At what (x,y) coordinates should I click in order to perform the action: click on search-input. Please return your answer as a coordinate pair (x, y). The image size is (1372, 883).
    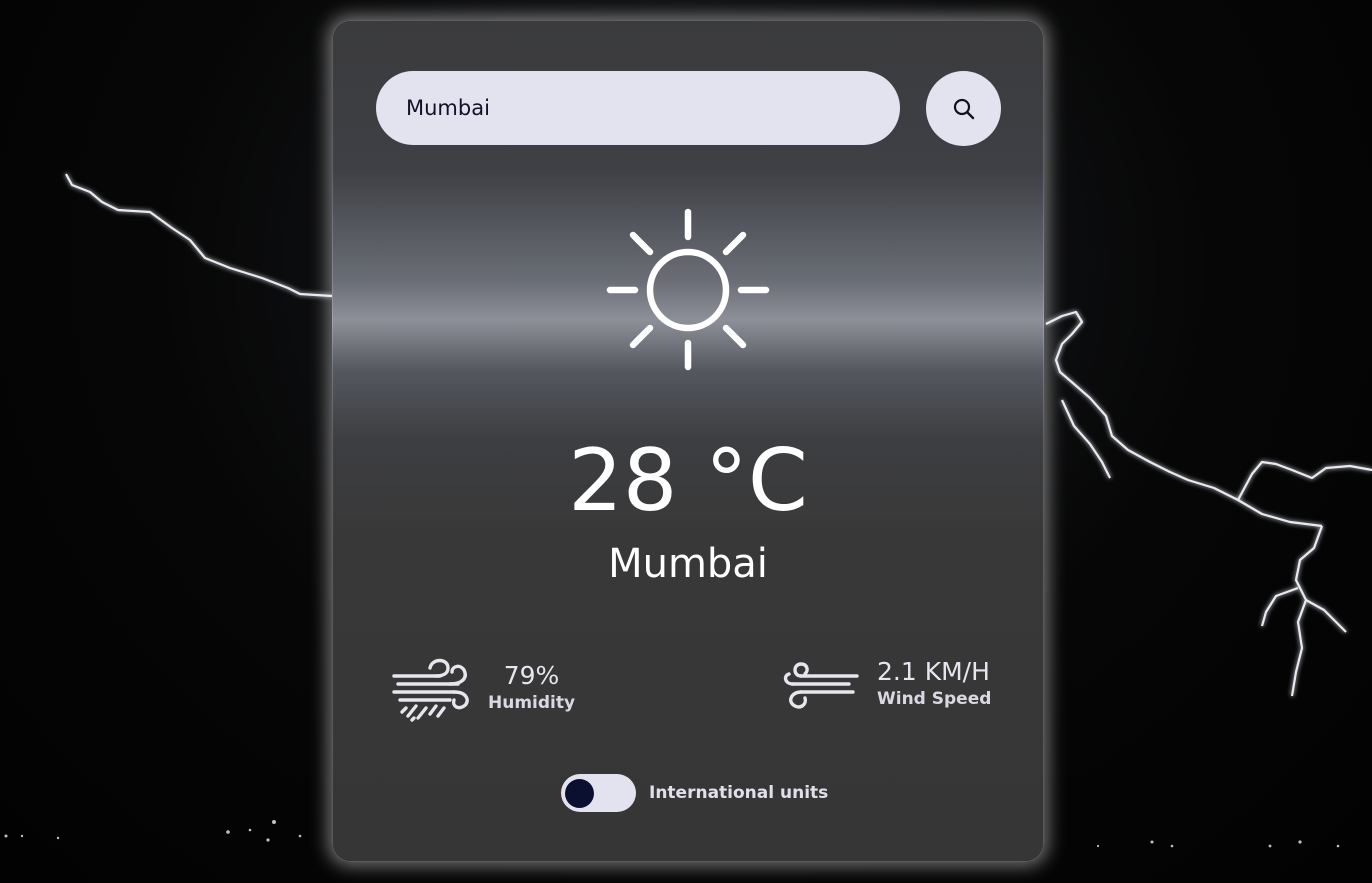
    Looking at the image, I should click on (638, 108).